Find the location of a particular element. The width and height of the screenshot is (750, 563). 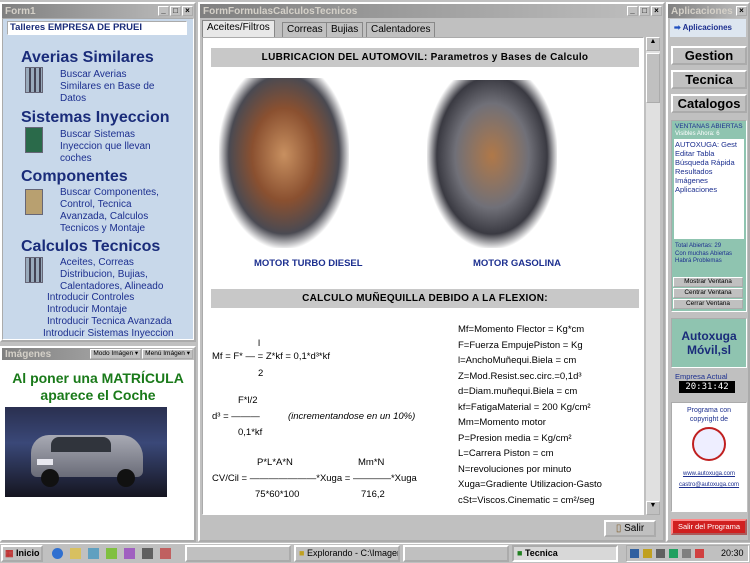

formula1-top: l is located at coordinates (259, 343).